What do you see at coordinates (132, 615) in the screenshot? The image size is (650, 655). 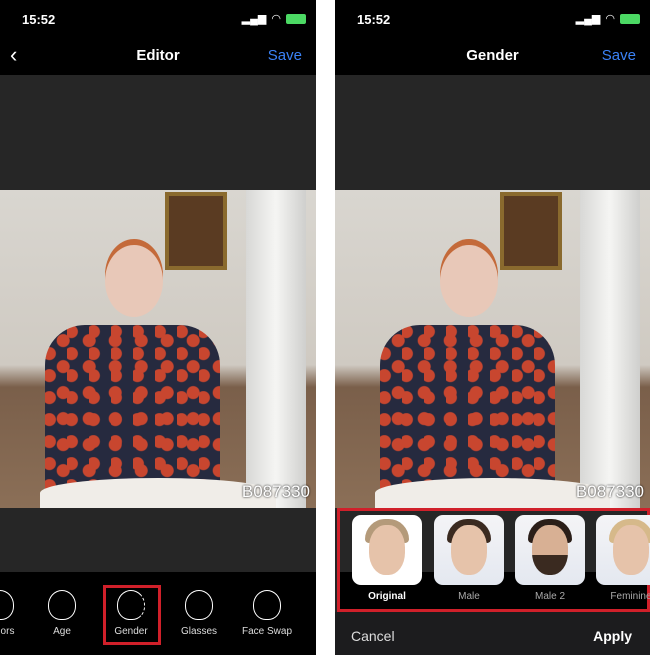 I see `selection-highlight` at bounding box center [132, 615].